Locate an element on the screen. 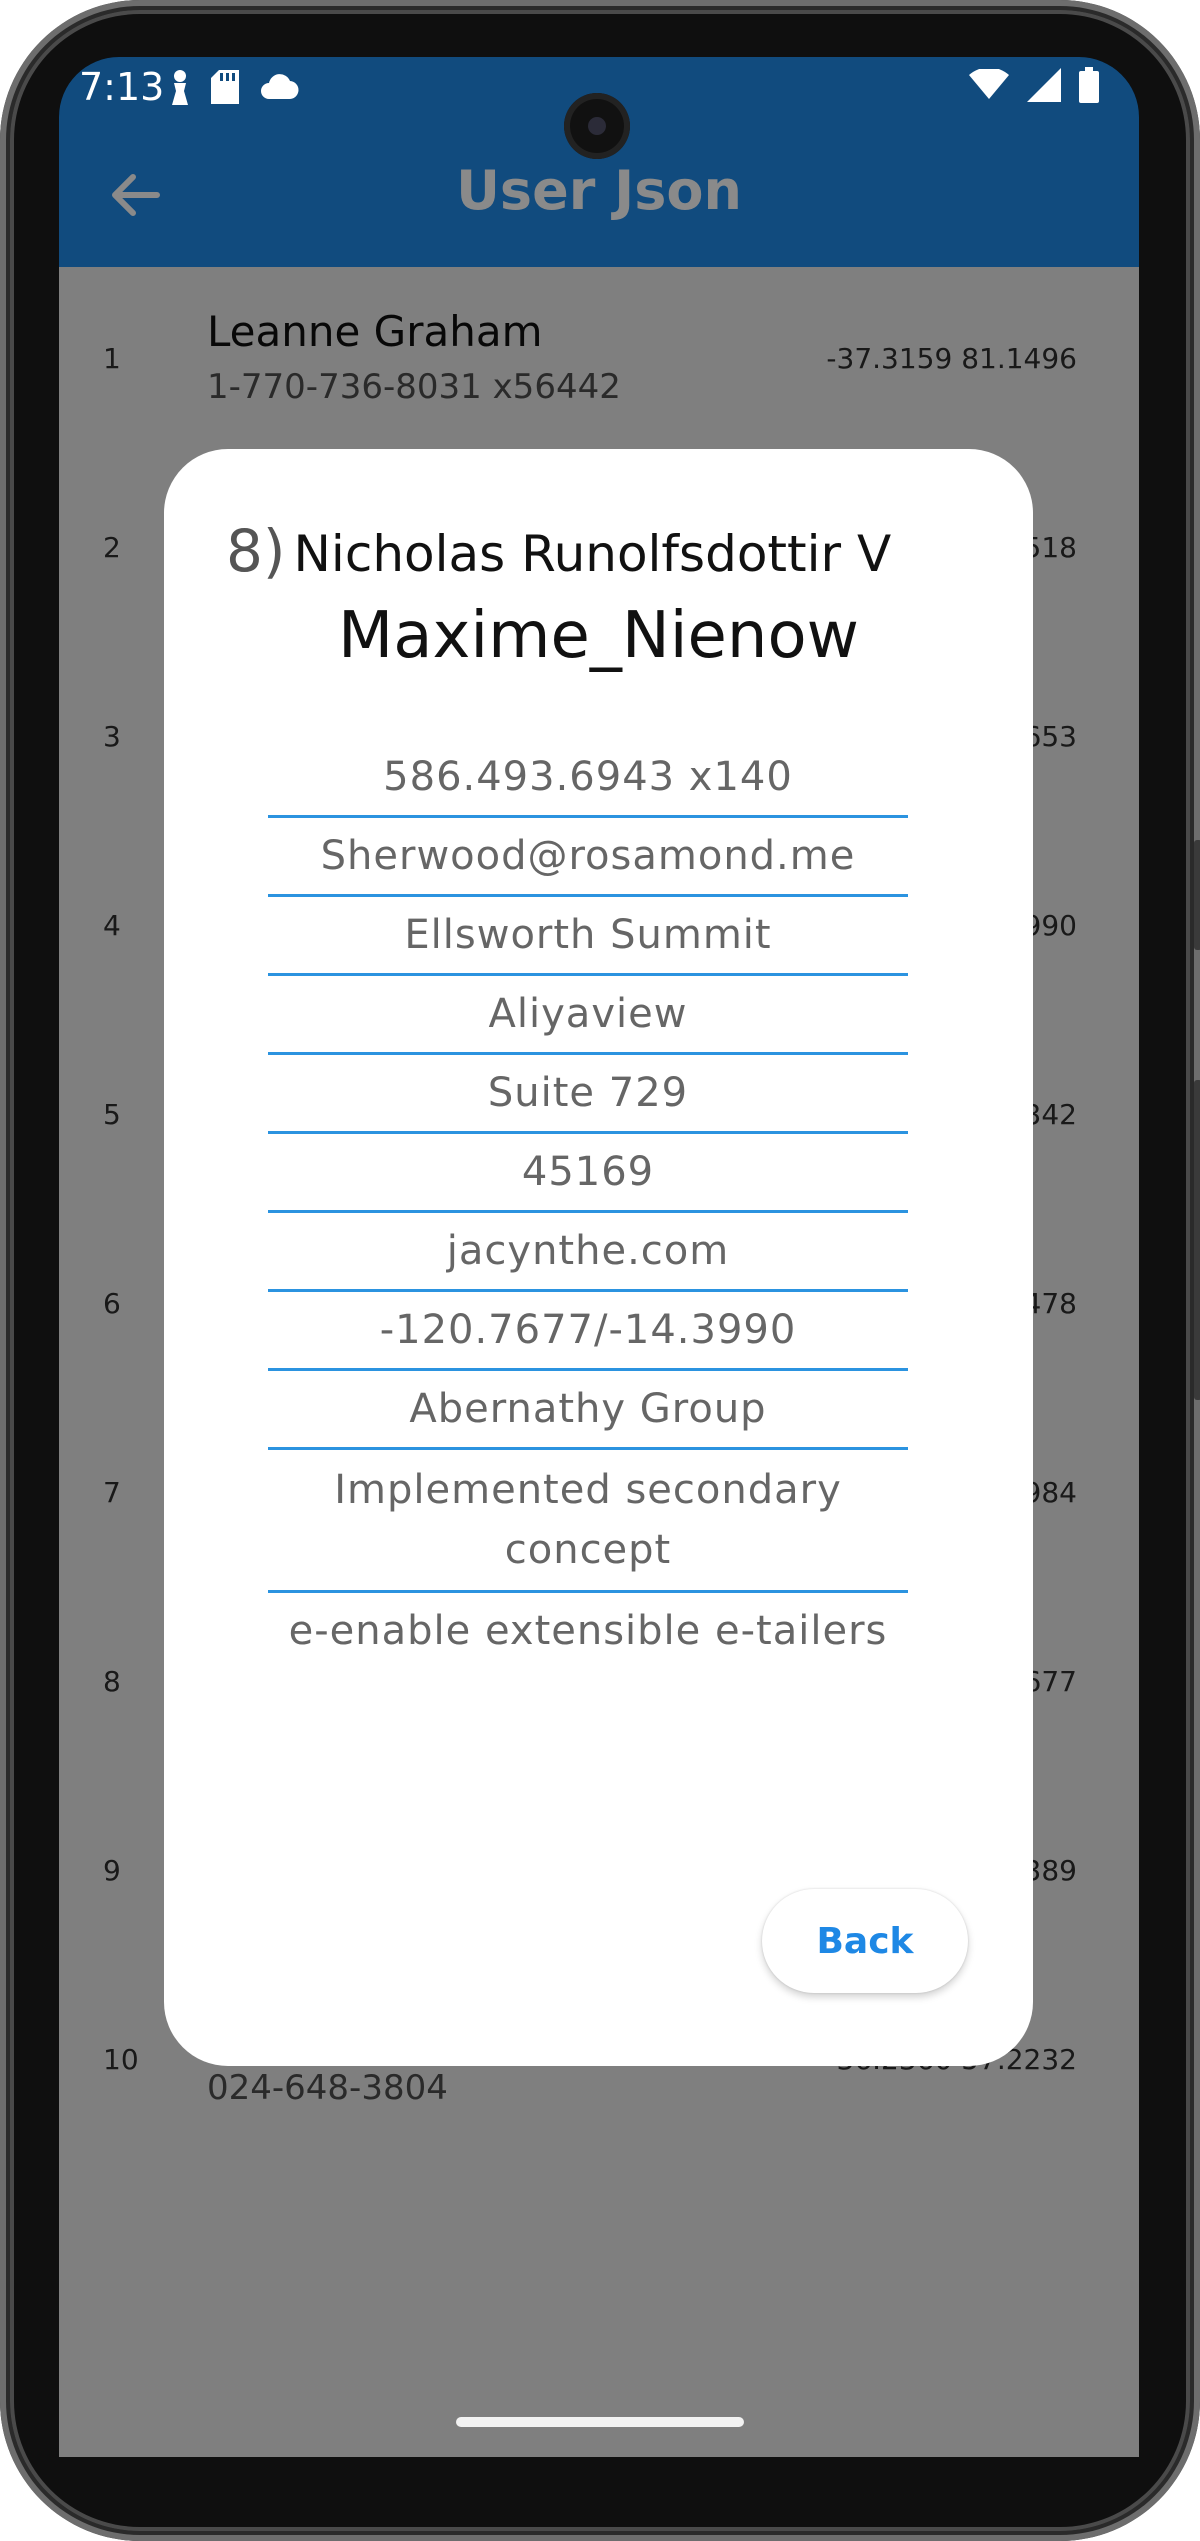 This screenshot has height=2541, width=1200. volume-button is located at coordinates (1197, 895).